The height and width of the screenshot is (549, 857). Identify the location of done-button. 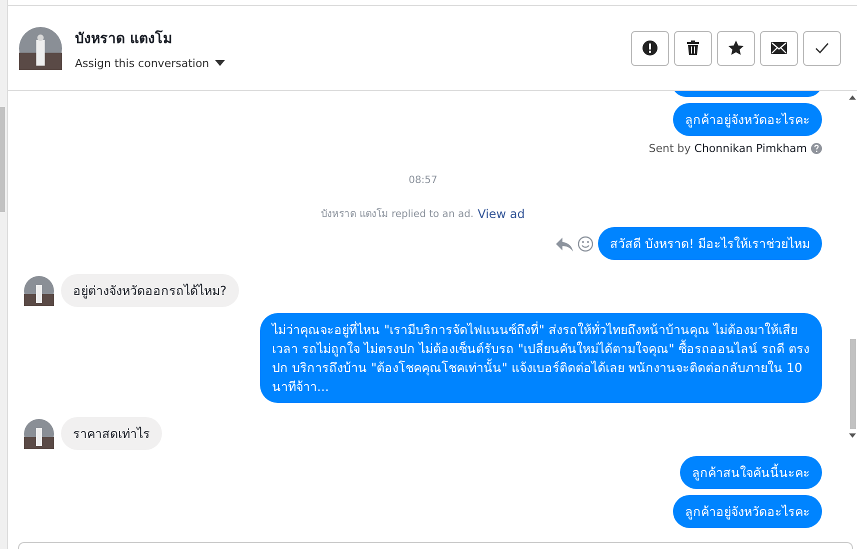
(822, 48).